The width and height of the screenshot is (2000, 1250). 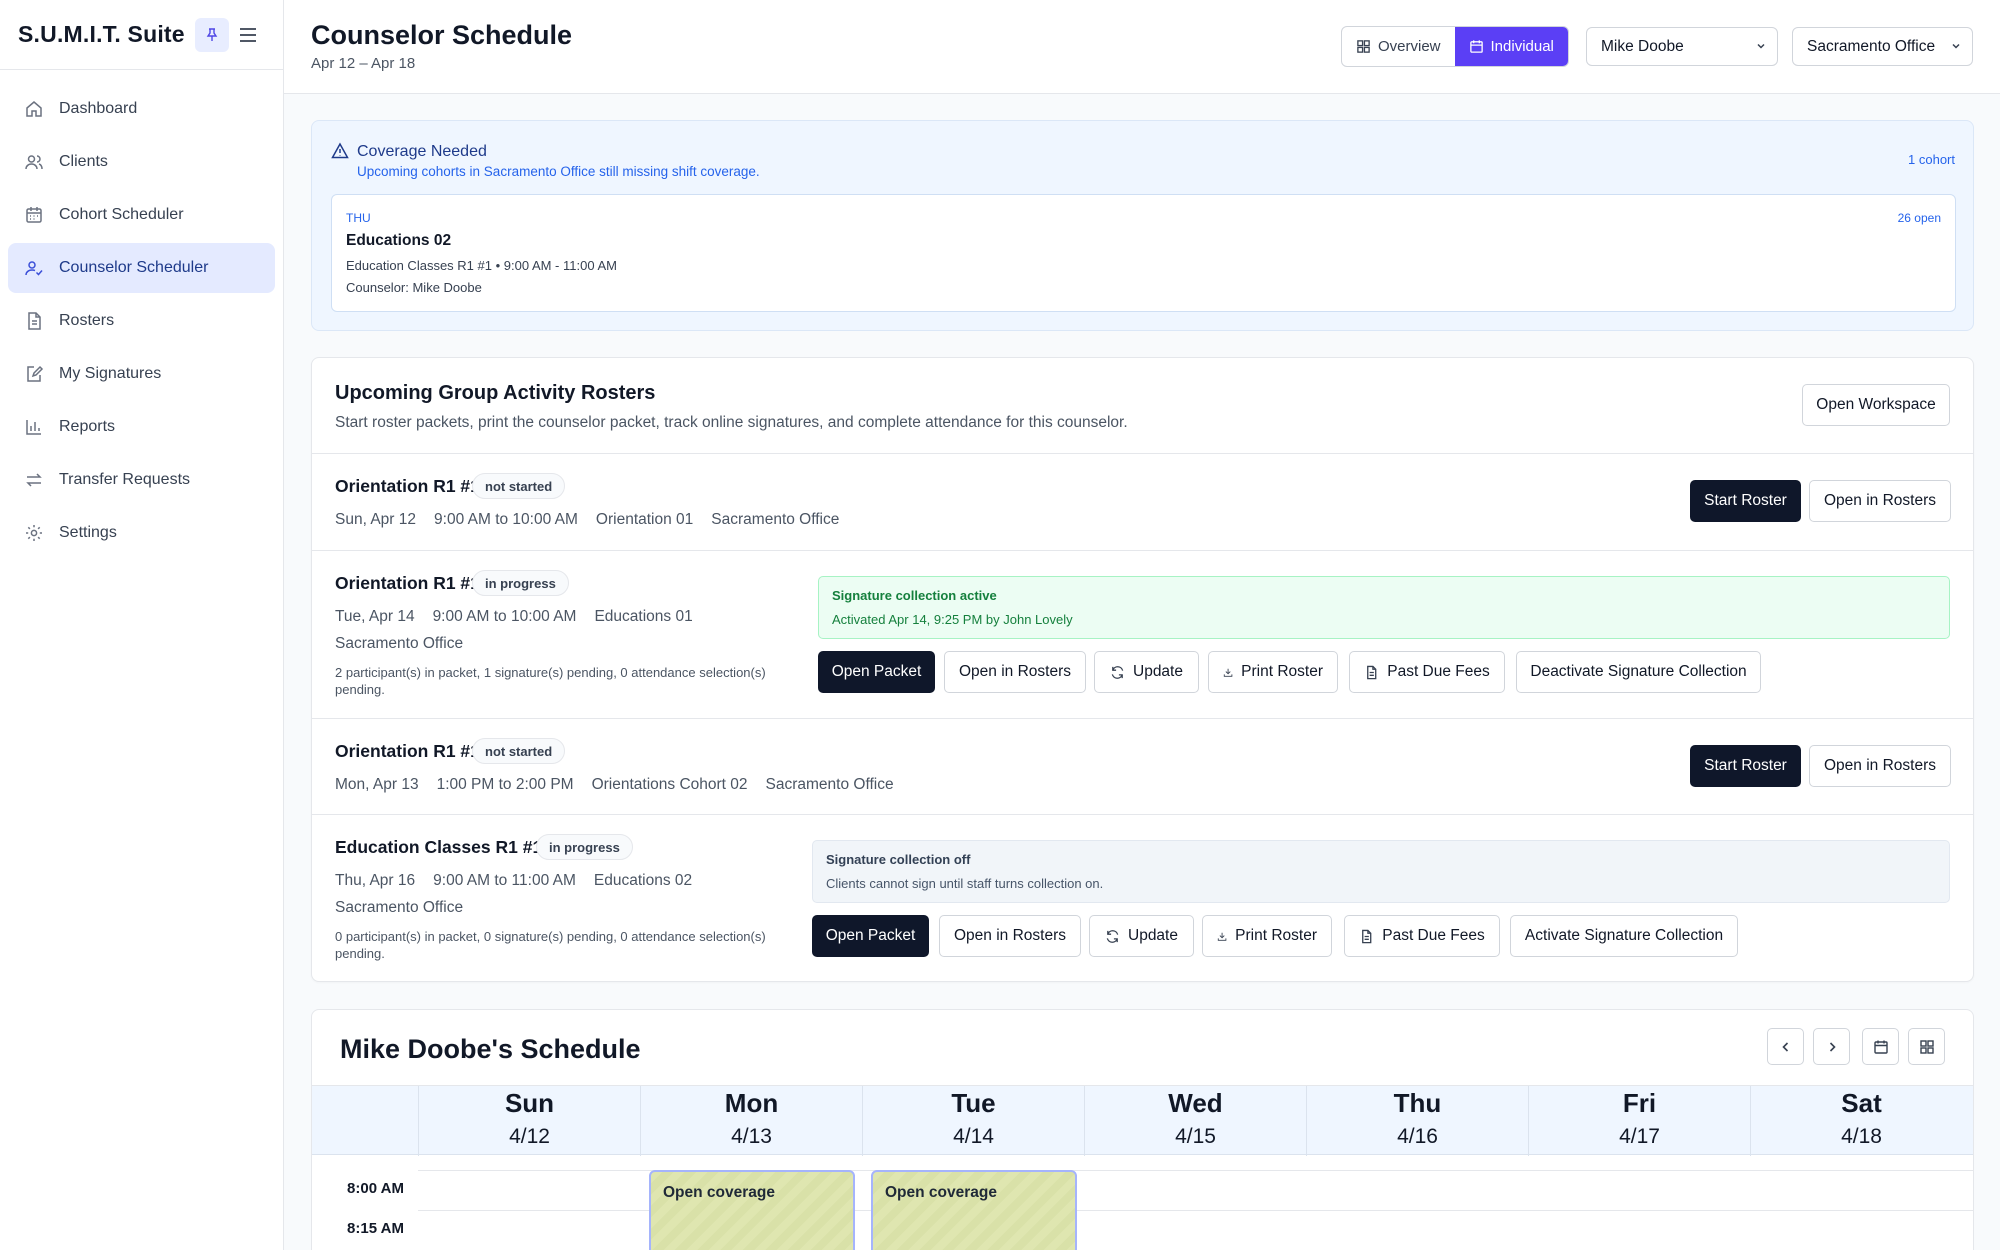 What do you see at coordinates (141, 321) in the screenshot?
I see `sidebar-item-rosters: Rosters` at bounding box center [141, 321].